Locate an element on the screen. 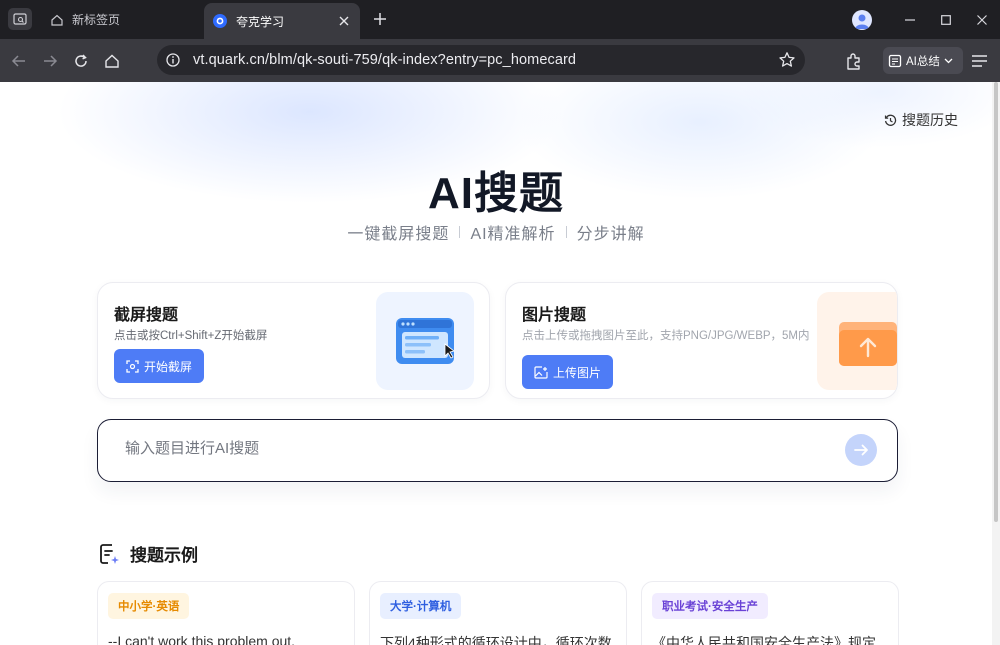 This screenshot has width=1000, height=645. subtitle-item: AI精准解析 is located at coordinates (513, 234).